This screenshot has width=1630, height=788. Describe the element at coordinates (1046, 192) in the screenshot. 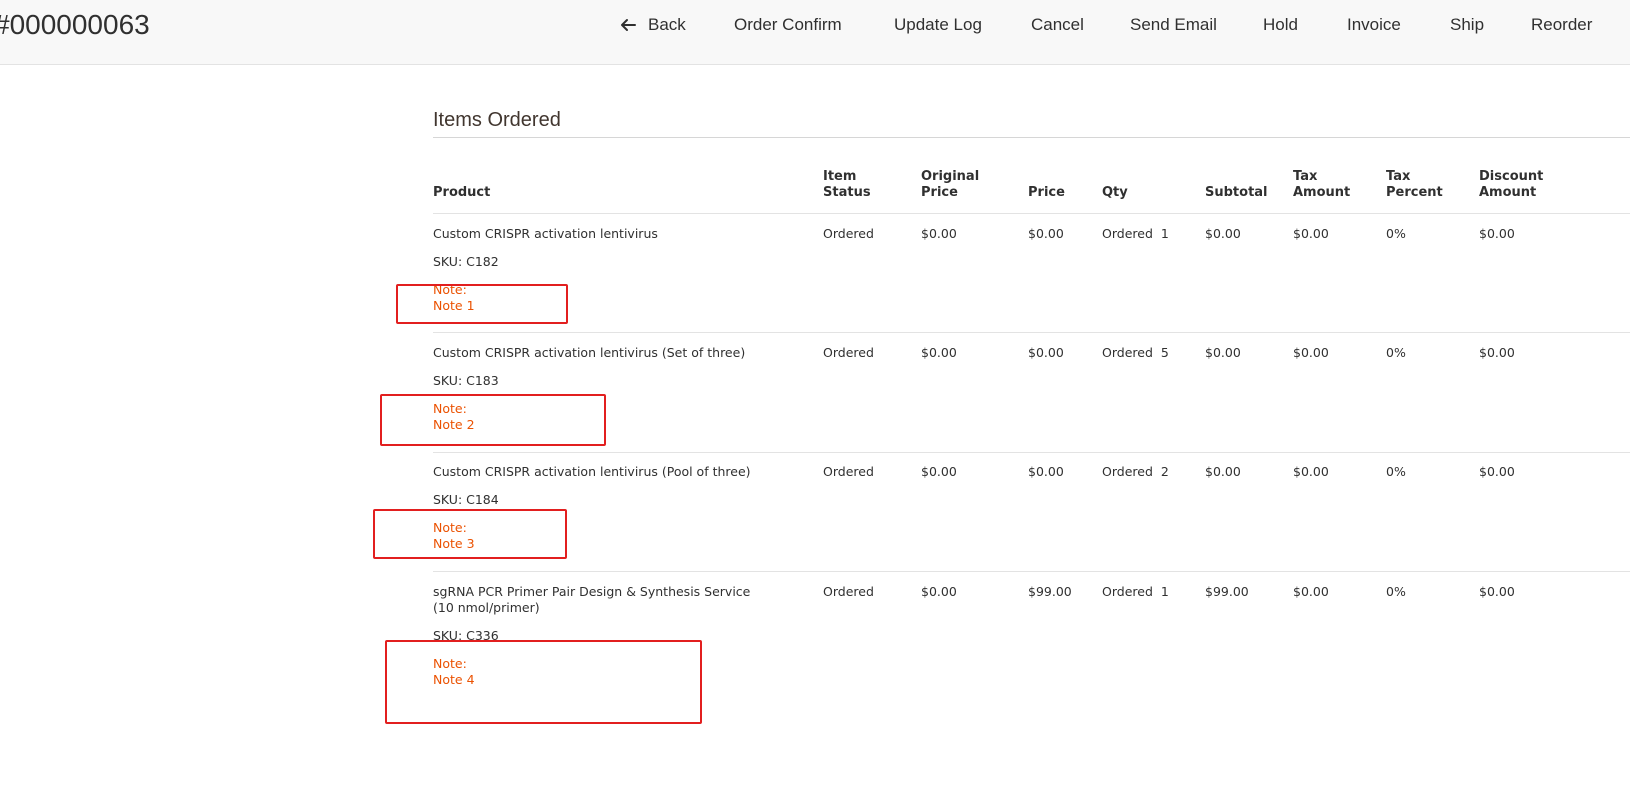

I see `column-header-price: Price` at that location.